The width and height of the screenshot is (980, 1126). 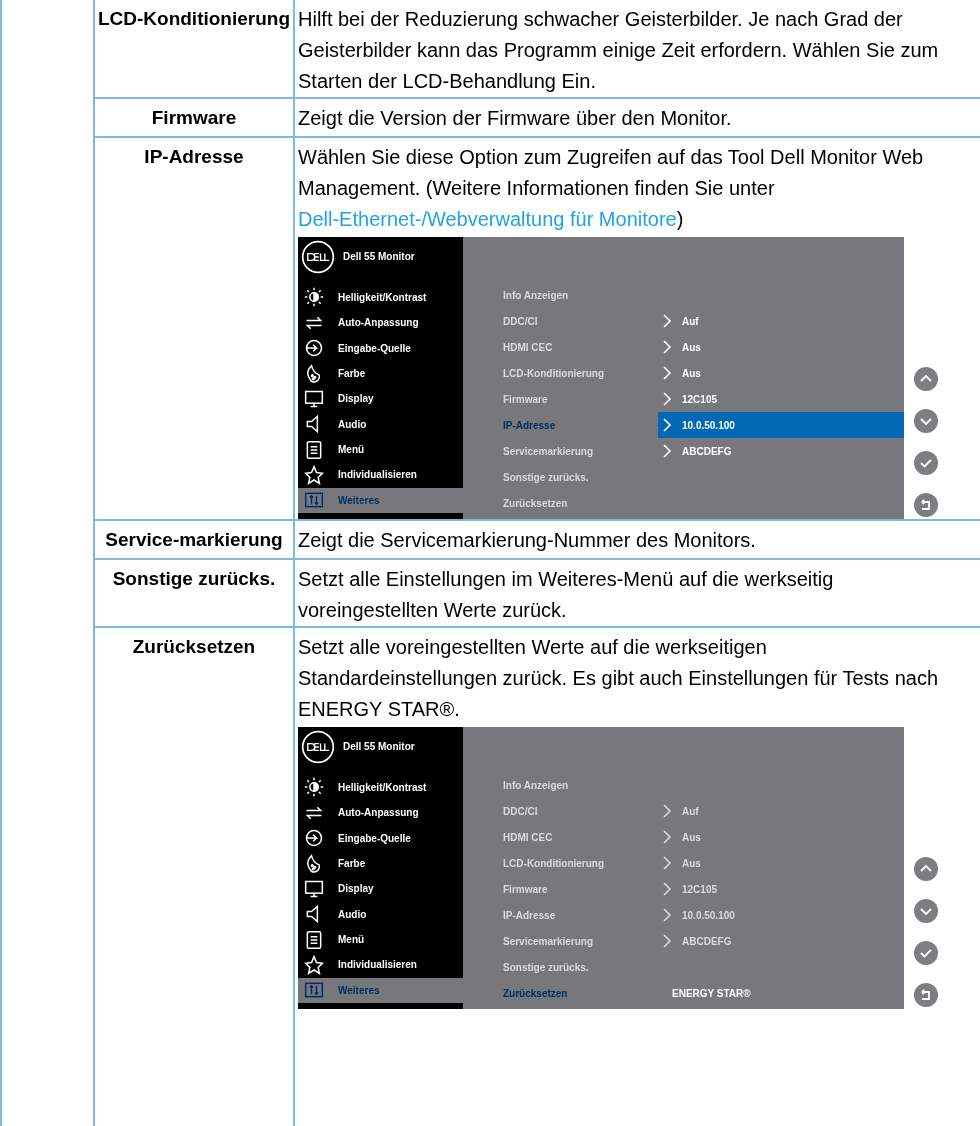 I want to click on setting-description: Zeigt die Version der Firmware über den Monitor., so click(x=515, y=118).